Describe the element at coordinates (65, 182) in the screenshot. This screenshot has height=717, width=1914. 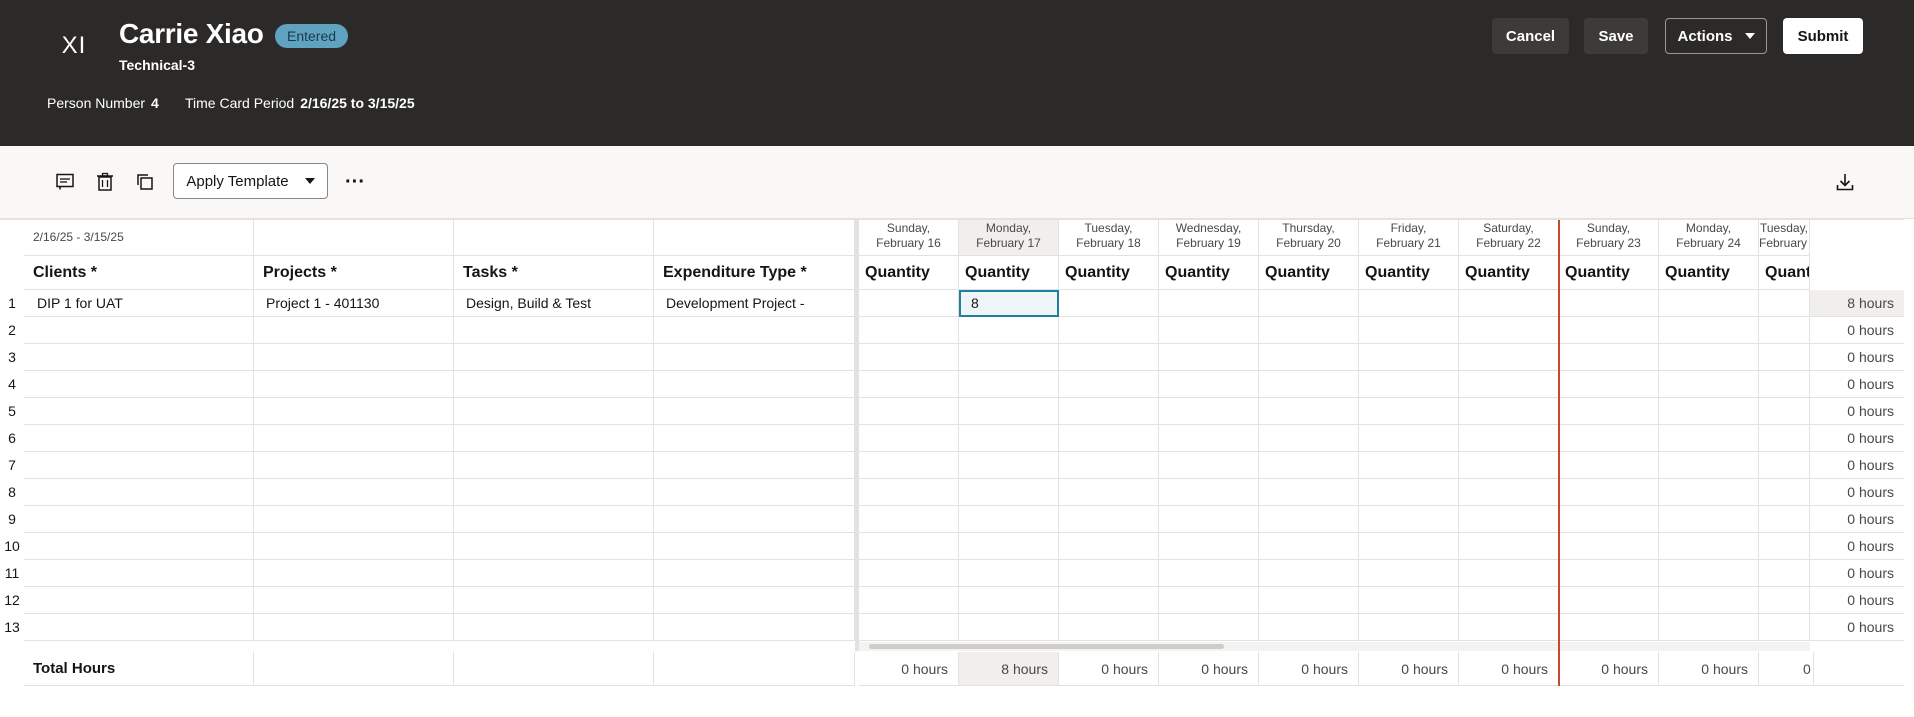
I see `comment-icon` at that location.